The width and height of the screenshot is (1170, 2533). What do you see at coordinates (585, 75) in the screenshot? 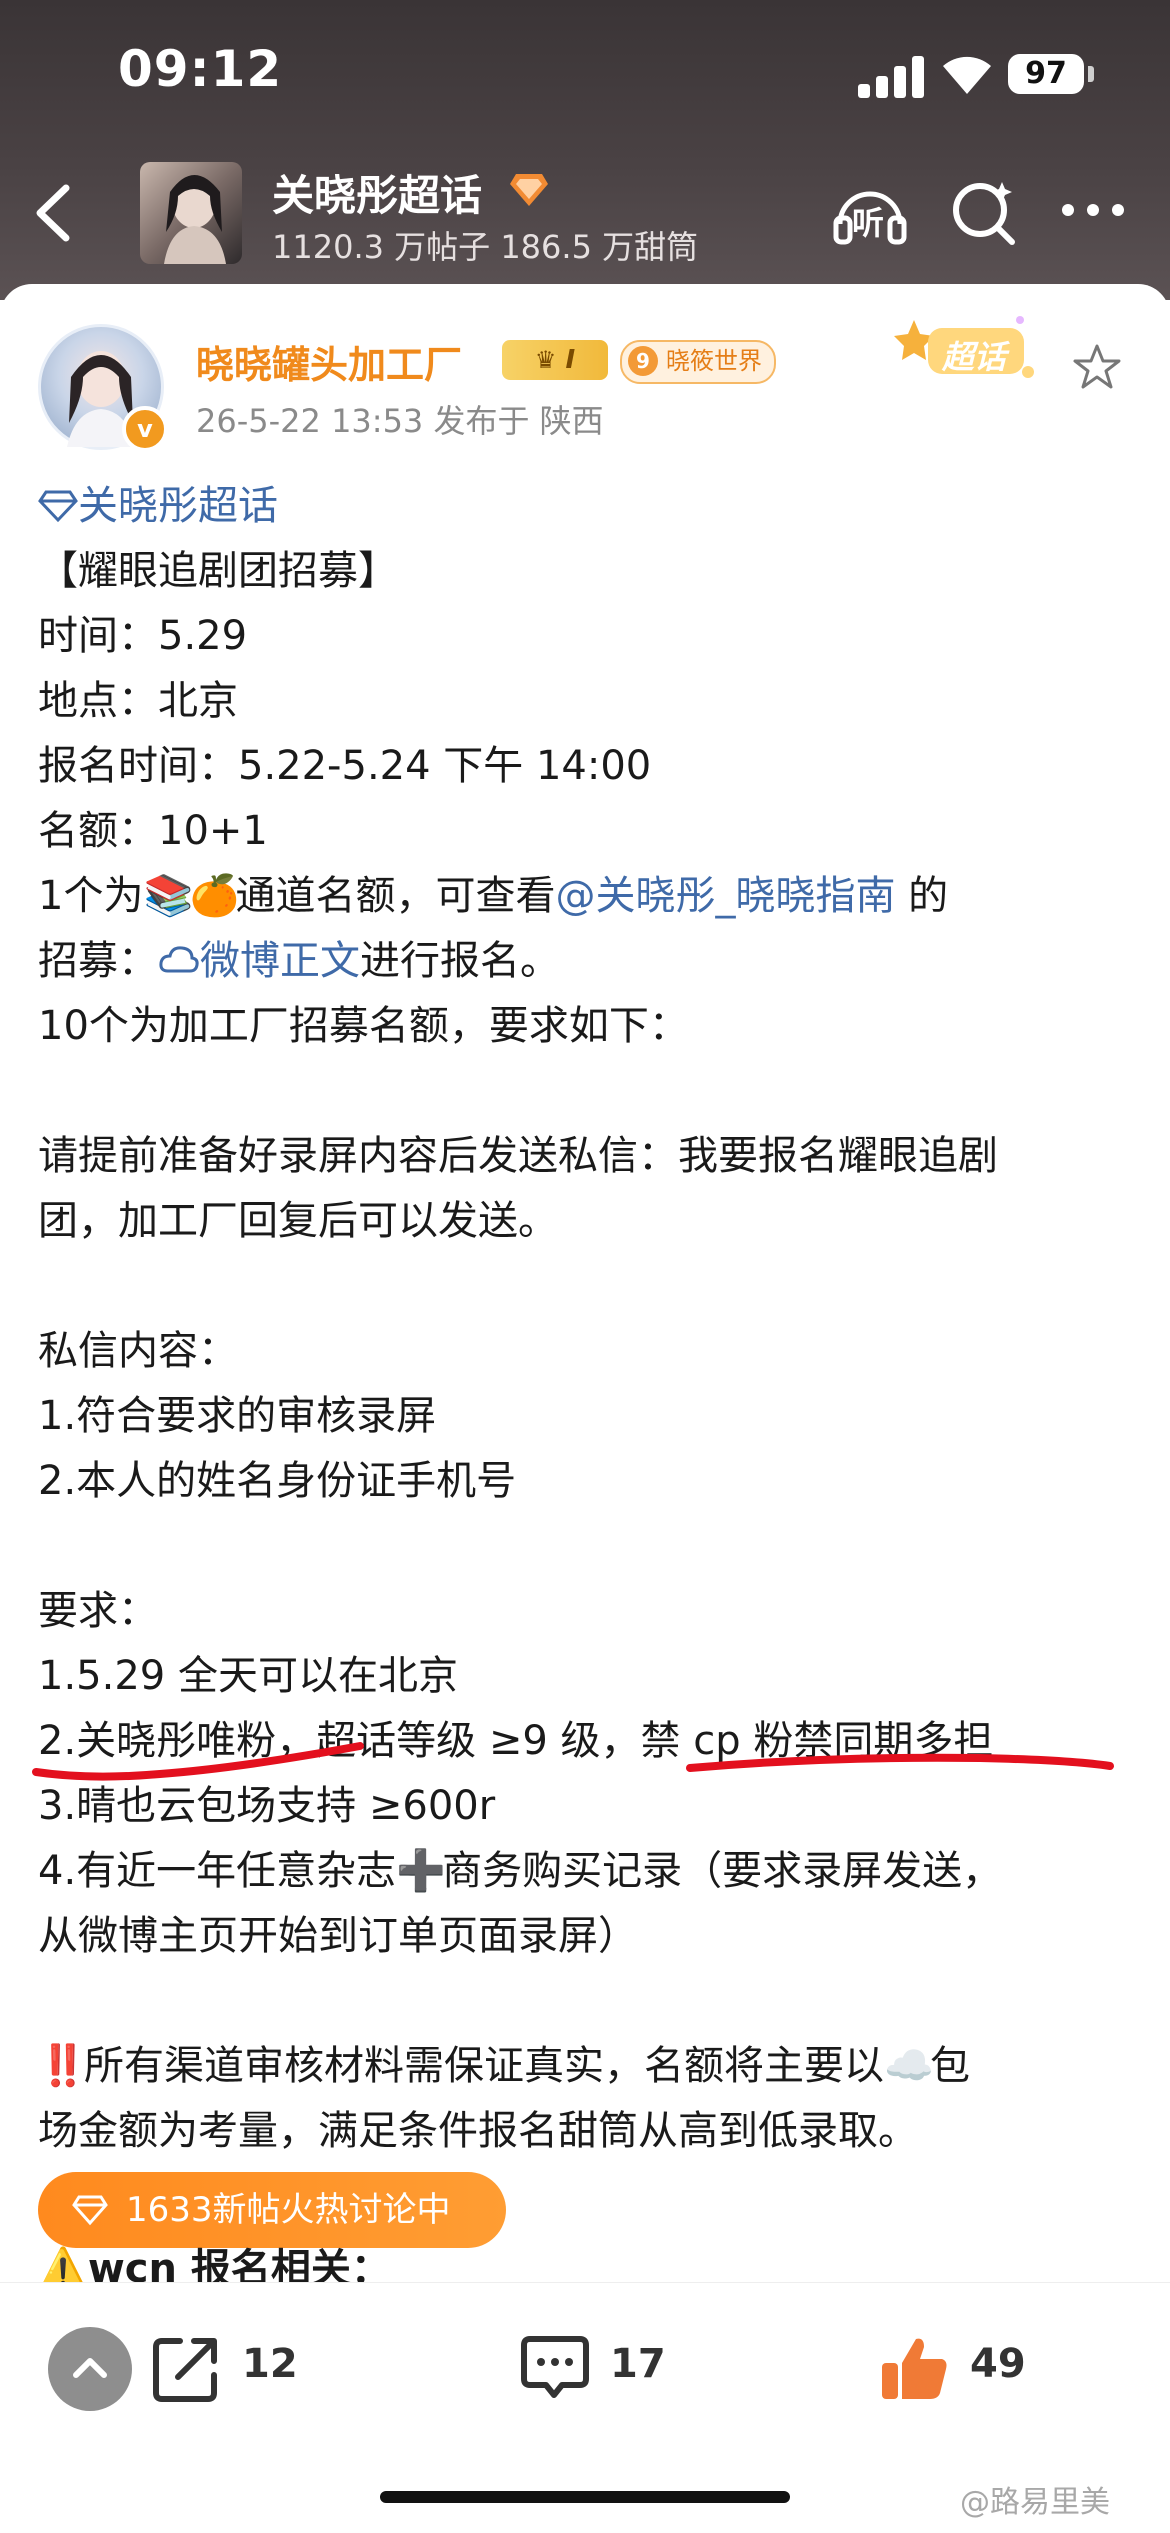
I see `status-bar: 09:12 97` at bounding box center [585, 75].